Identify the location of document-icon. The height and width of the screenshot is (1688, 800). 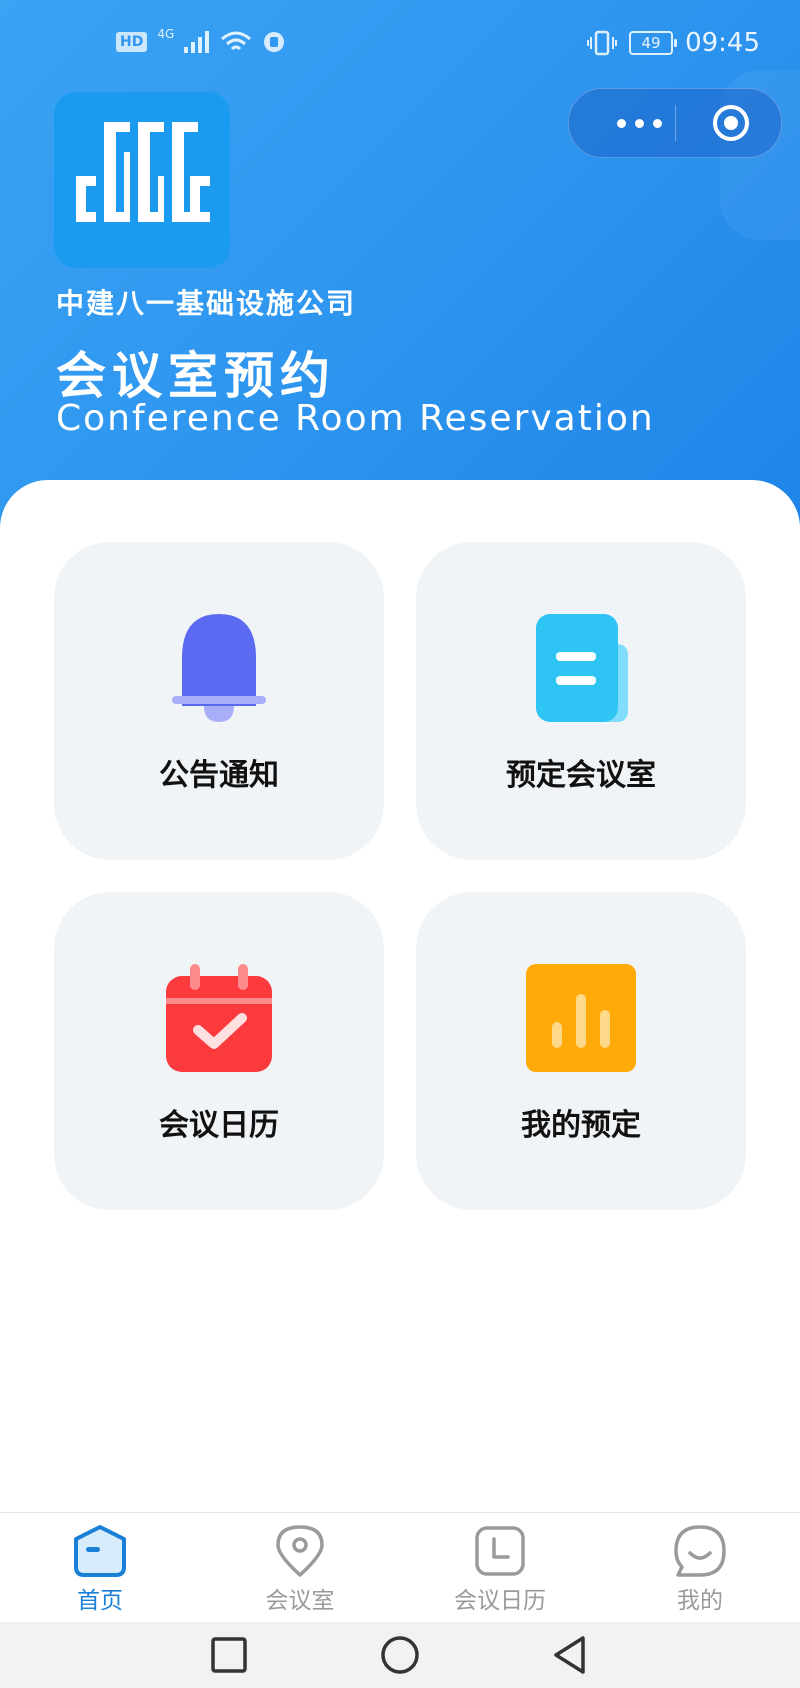
(582, 668).